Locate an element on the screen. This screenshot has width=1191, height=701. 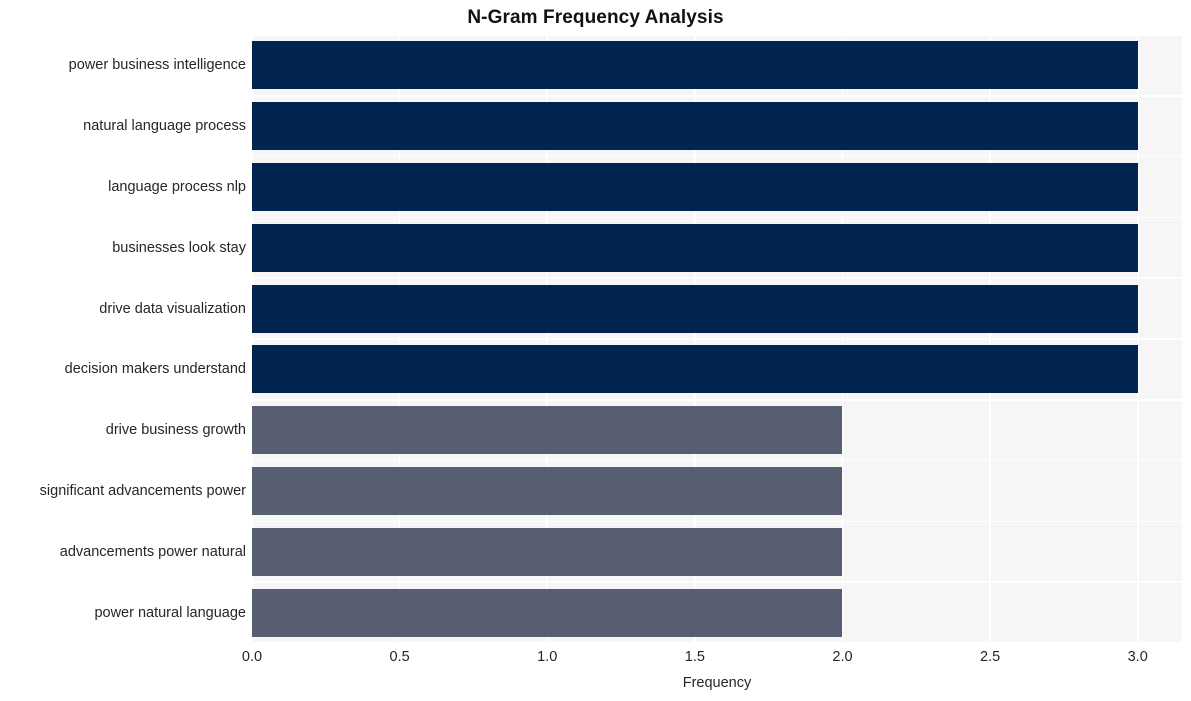
y-tick-label: drive data visualization is located at coordinates (172, 308).